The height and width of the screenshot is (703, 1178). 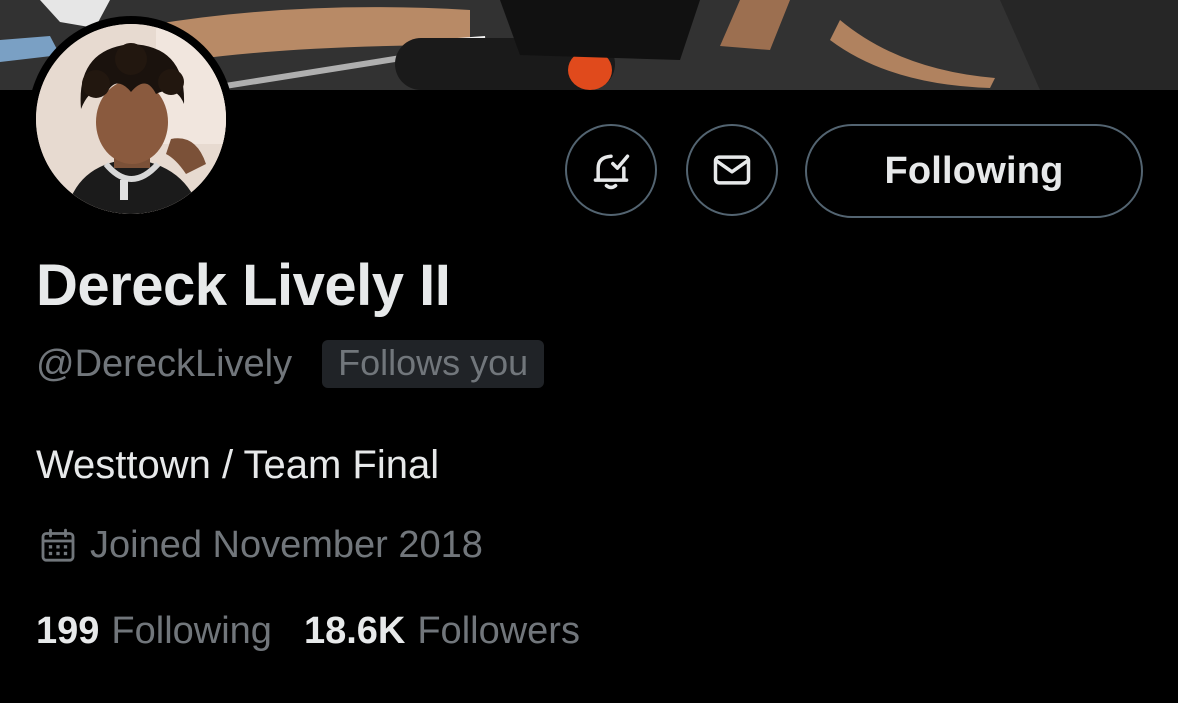 I want to click on followers-label: Followers, so click(x=498, y=631).